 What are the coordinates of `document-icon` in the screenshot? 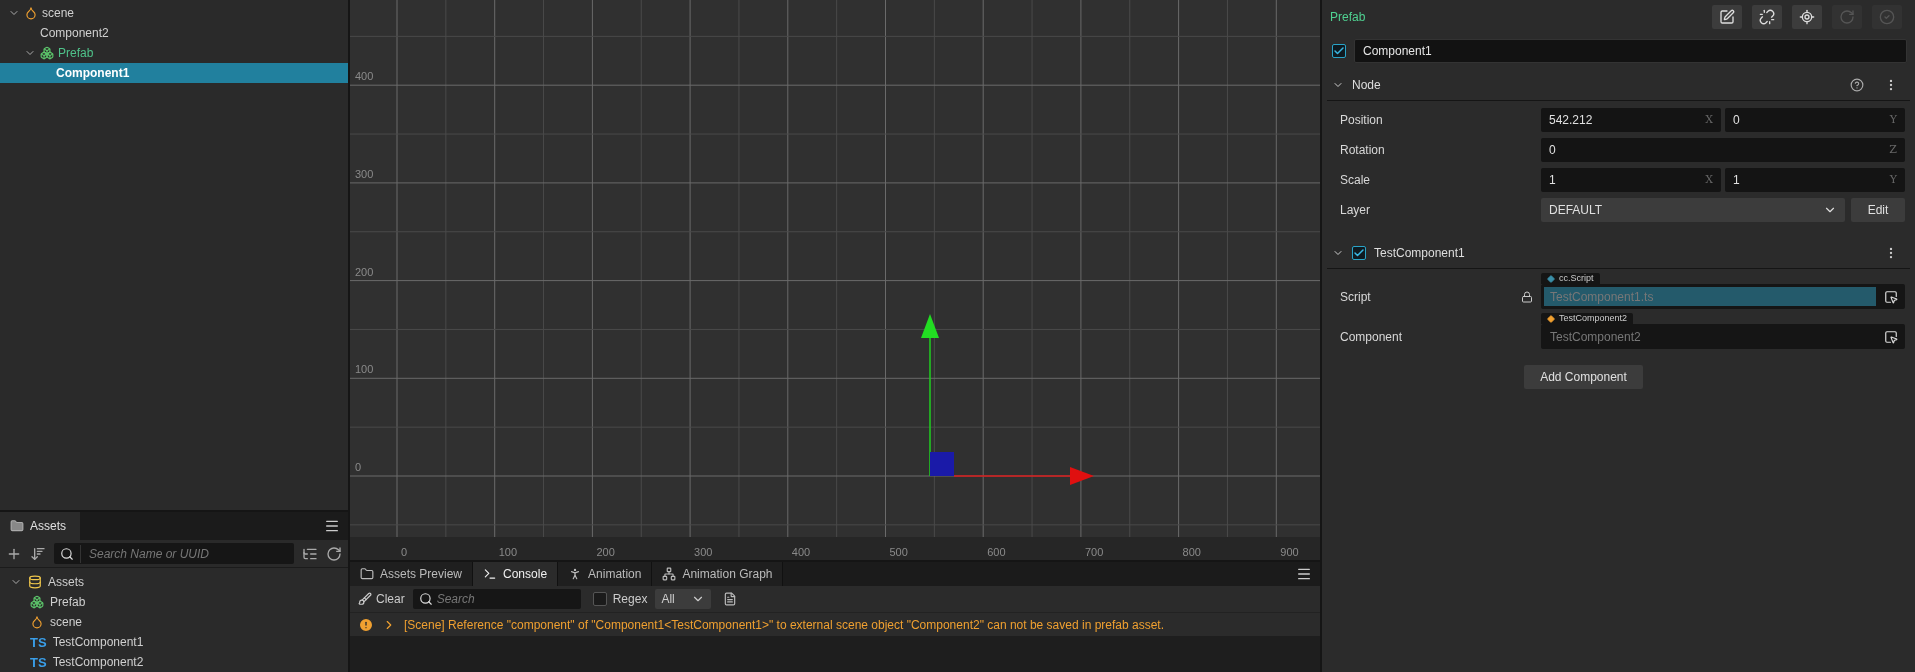 It's located at (730, 599).